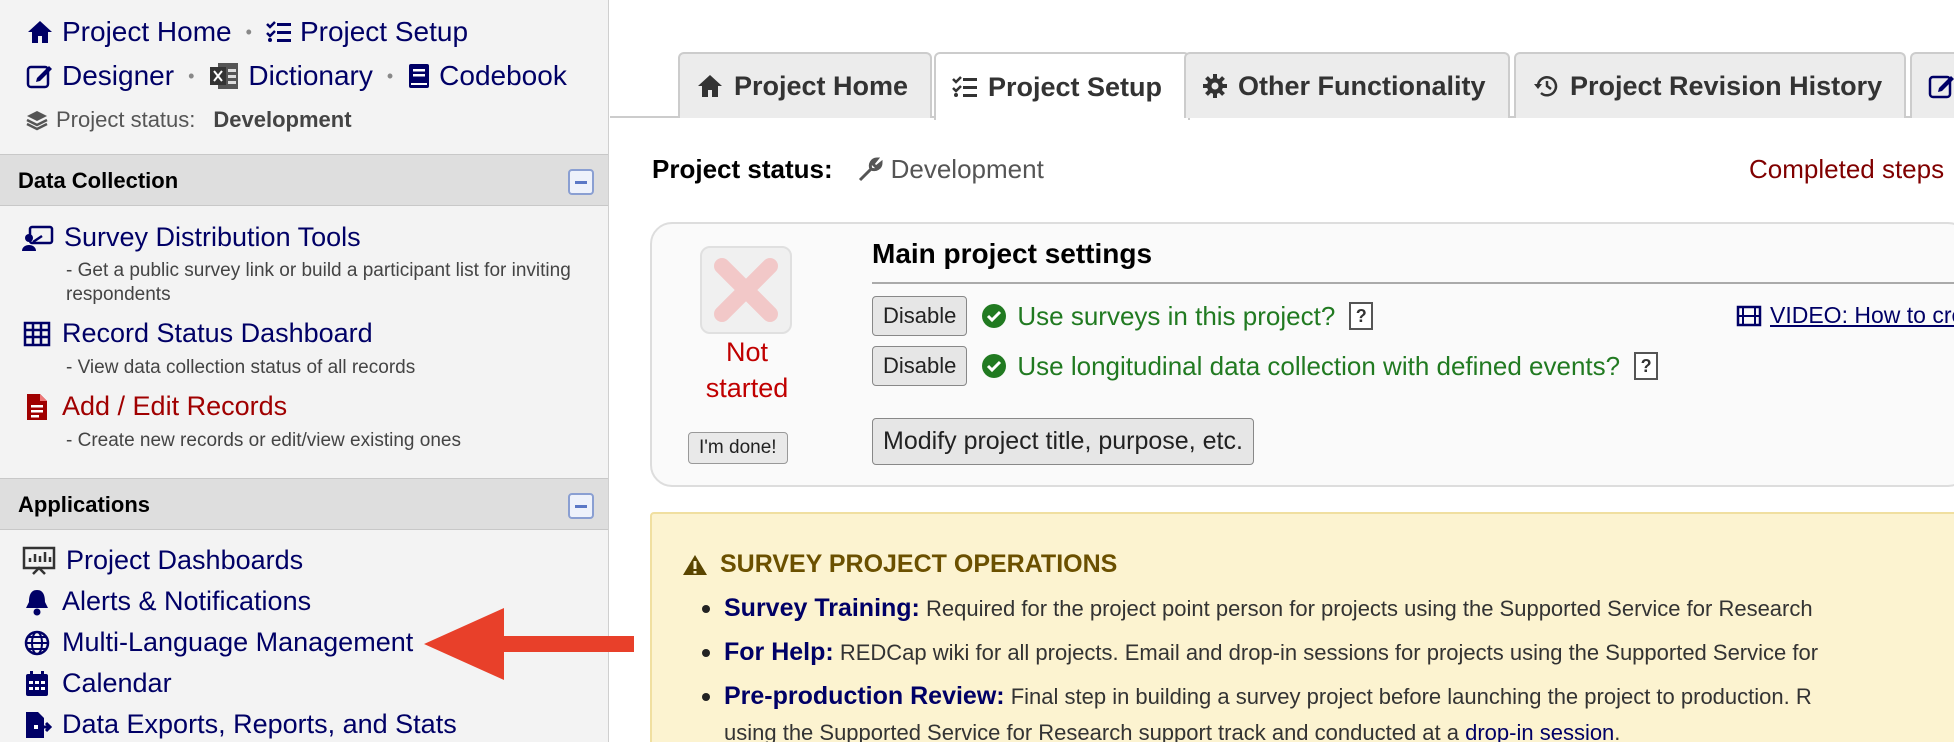 This screenshot has width=1954, height=742. Describe the element at coordinates (384, 31) in the screenshot. I see `project-setup-label: Project Setup` at that location.